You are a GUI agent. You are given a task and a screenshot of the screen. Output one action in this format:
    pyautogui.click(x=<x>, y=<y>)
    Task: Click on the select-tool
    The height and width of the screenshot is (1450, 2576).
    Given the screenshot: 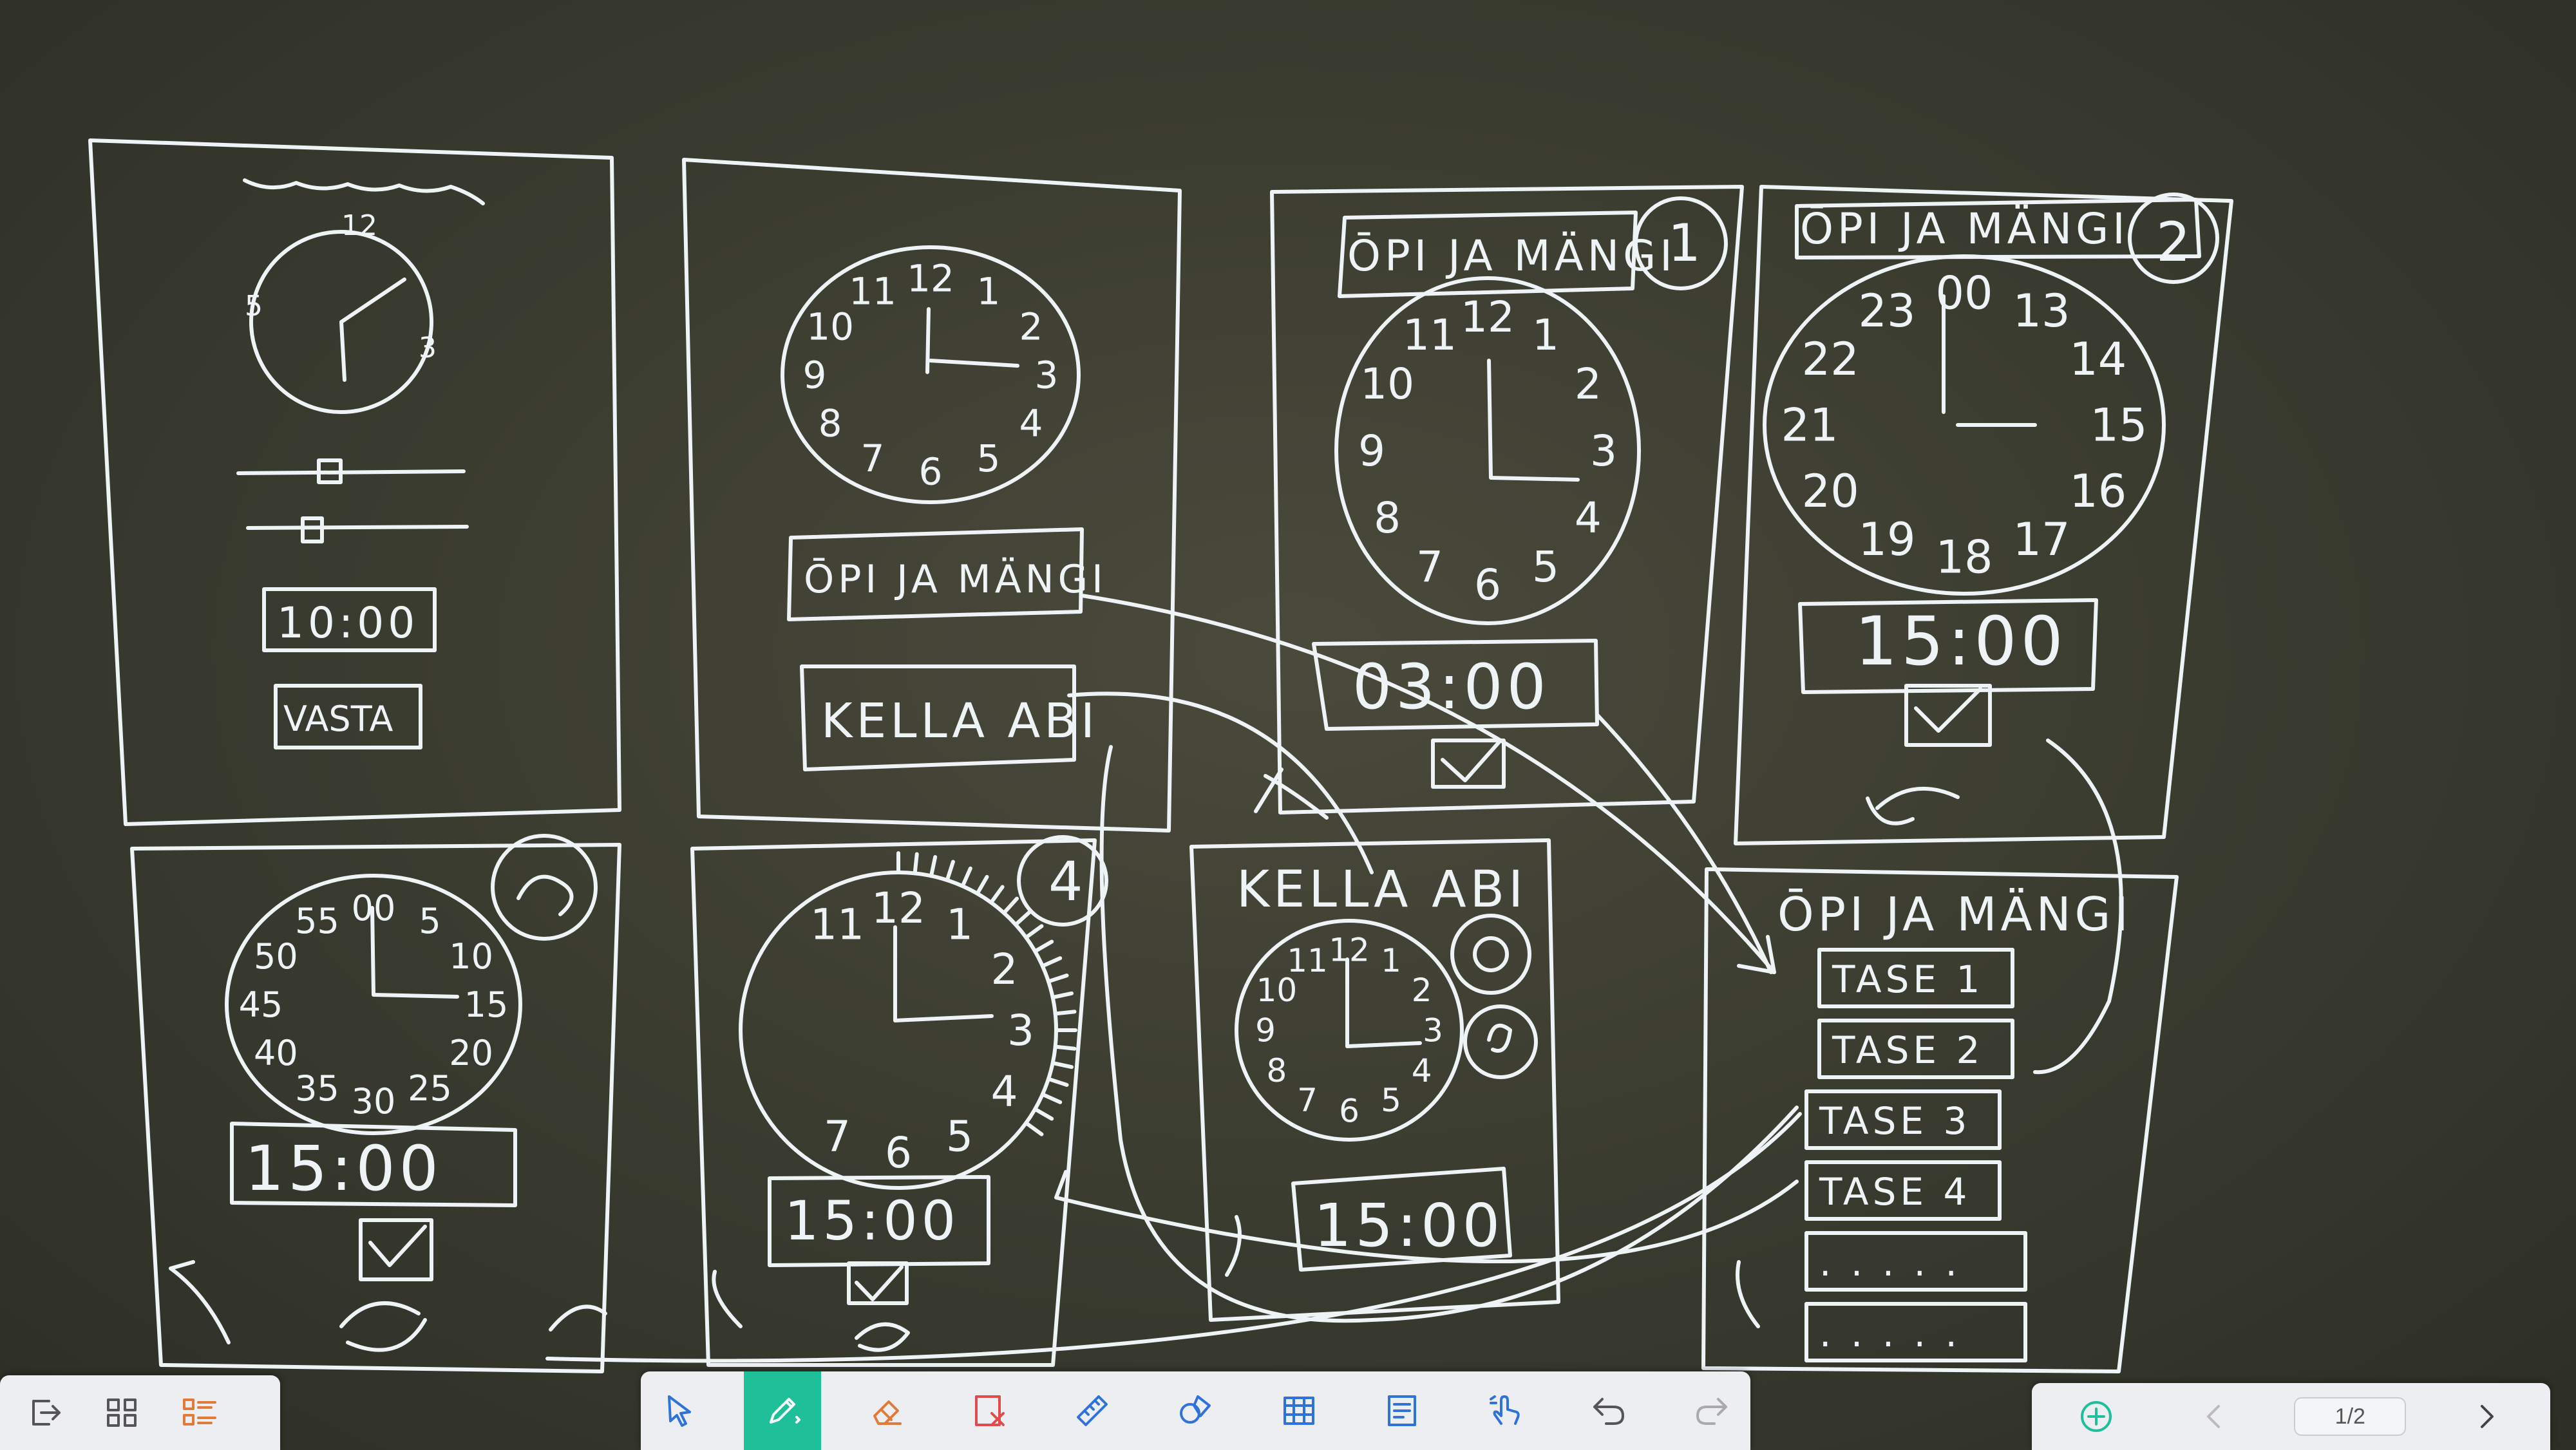 What is the action you would take?
    pyautogui.click(x=680, y=1411)
    